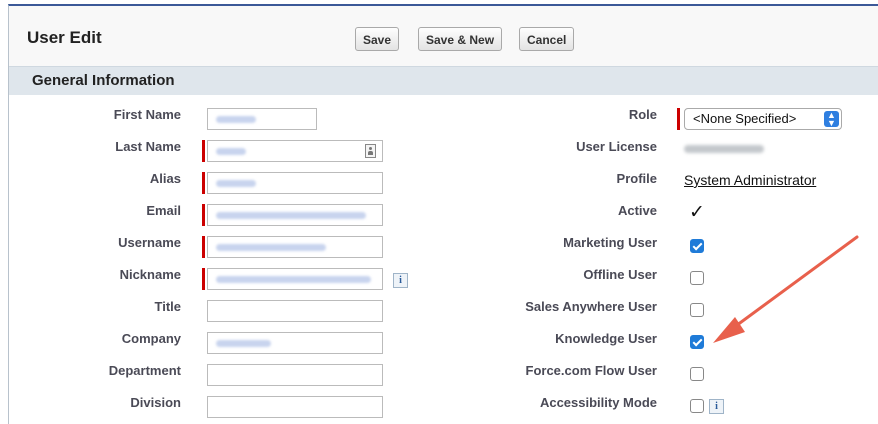  What do you see at coordinates (697, 406) in the screenshot?
I see `accessibility-mode-checkbox` at bounding box center [697, 406].